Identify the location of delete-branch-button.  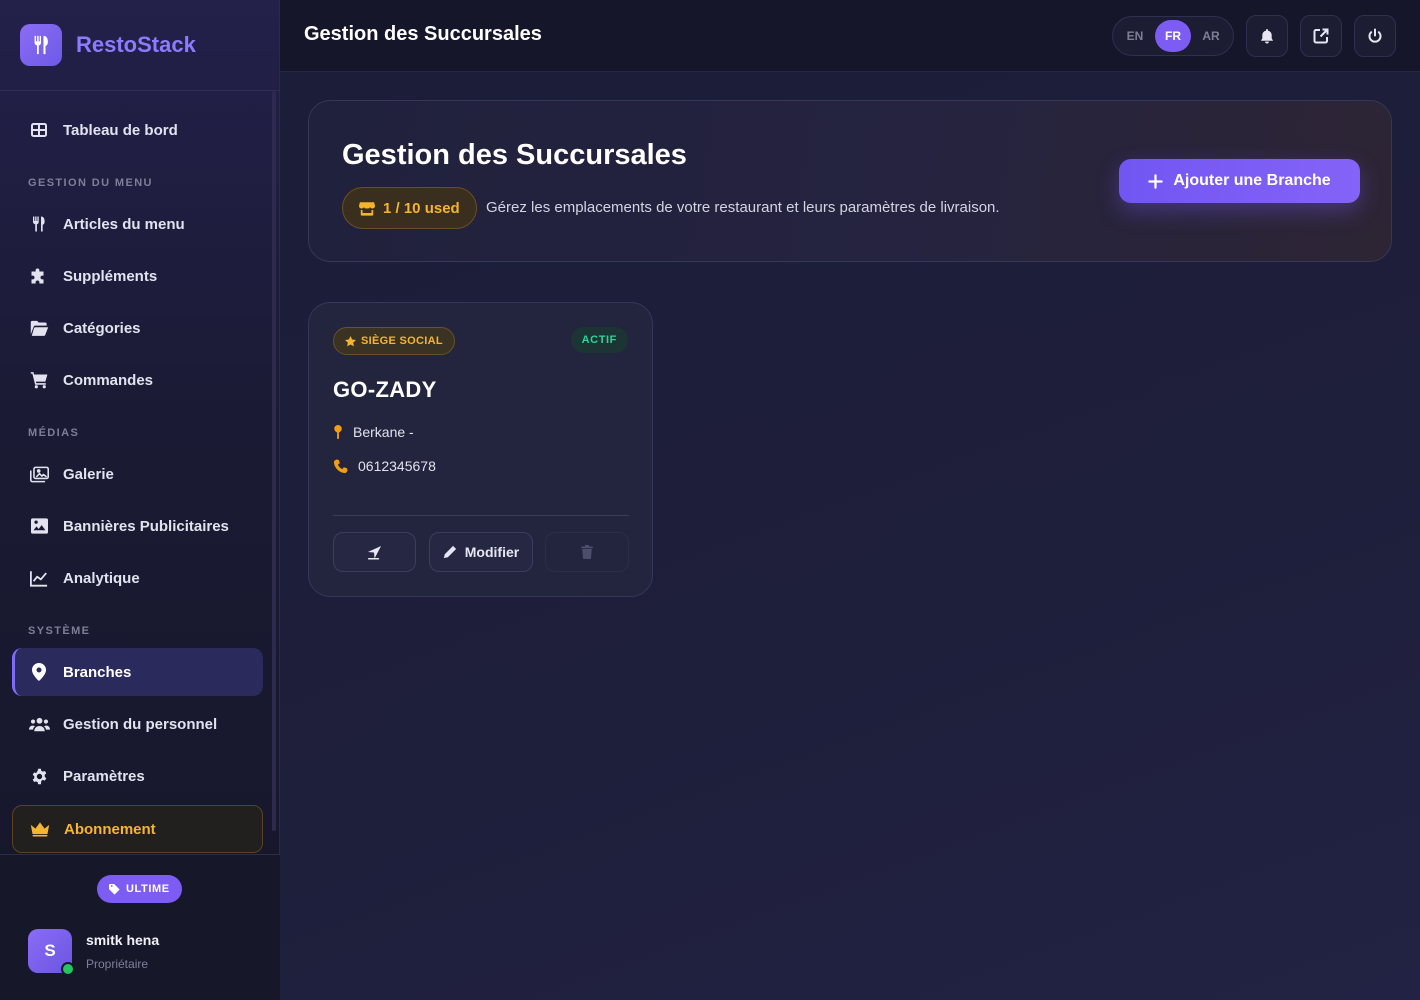
(587, 552).